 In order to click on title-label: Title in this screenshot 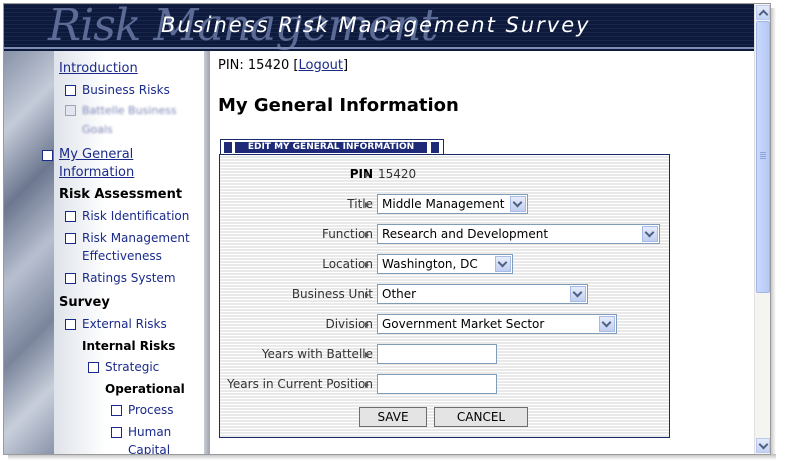, I will do `click(360, 204)`.